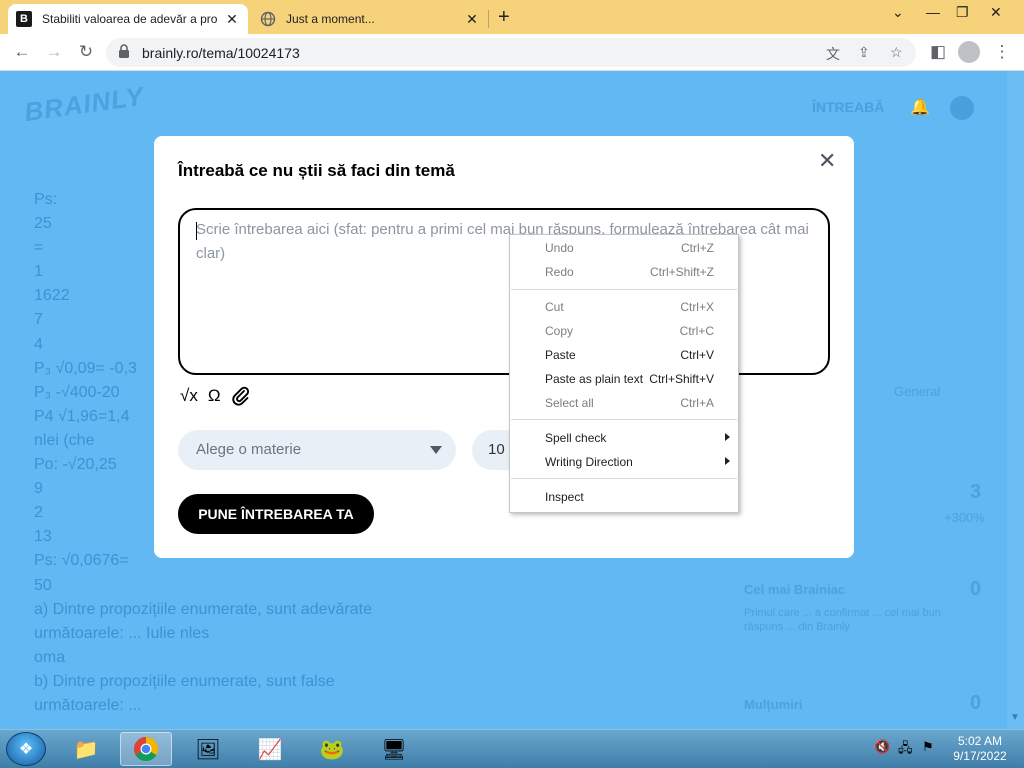  What do you see at coordinates (488, 19) in the screenshot?
I see `tab-separator` at bounding box center [488, 19].